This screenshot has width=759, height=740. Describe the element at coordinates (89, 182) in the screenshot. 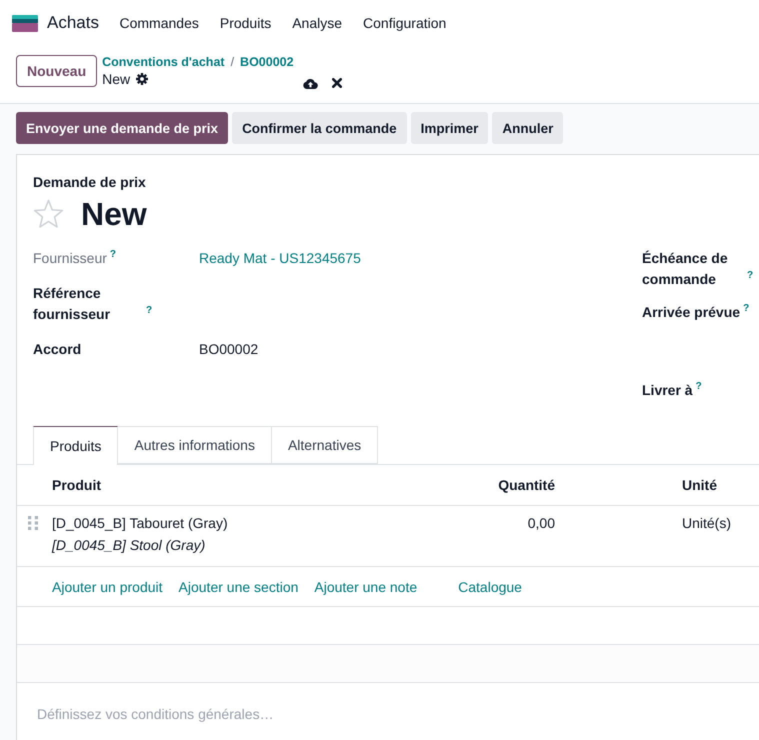

I see `form-subtitle: Demande de prix` at that location.